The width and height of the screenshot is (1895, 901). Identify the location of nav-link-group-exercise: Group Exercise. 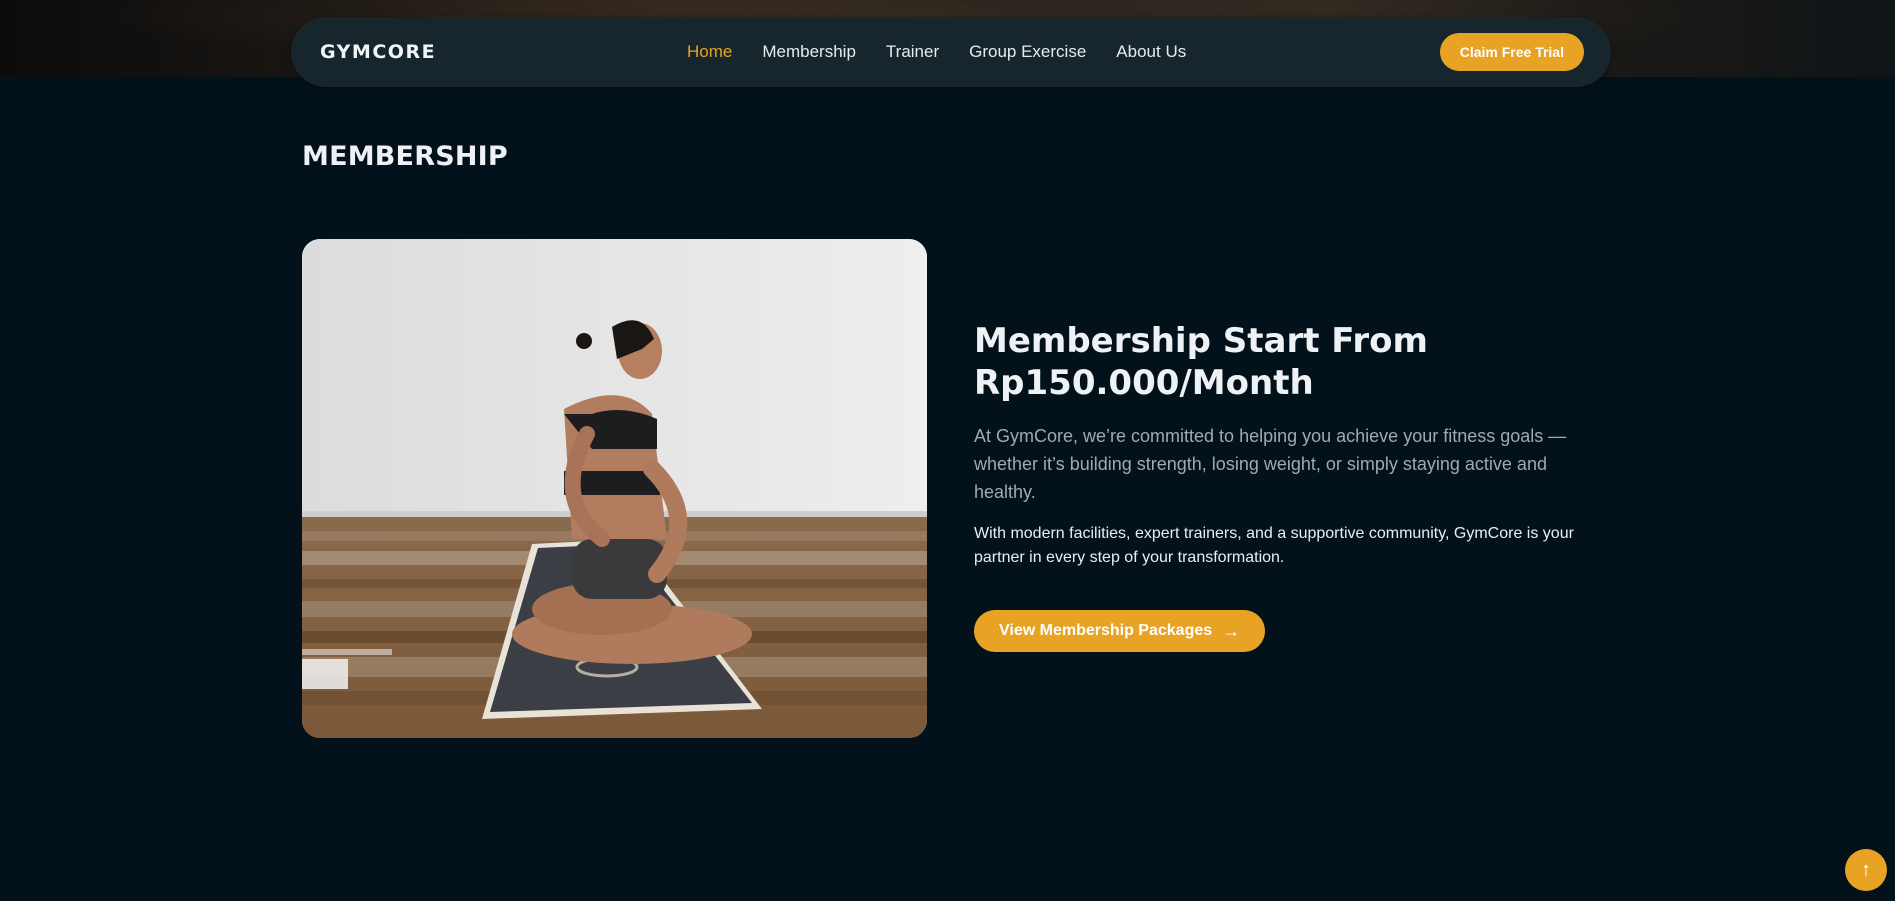
(1027, 52).